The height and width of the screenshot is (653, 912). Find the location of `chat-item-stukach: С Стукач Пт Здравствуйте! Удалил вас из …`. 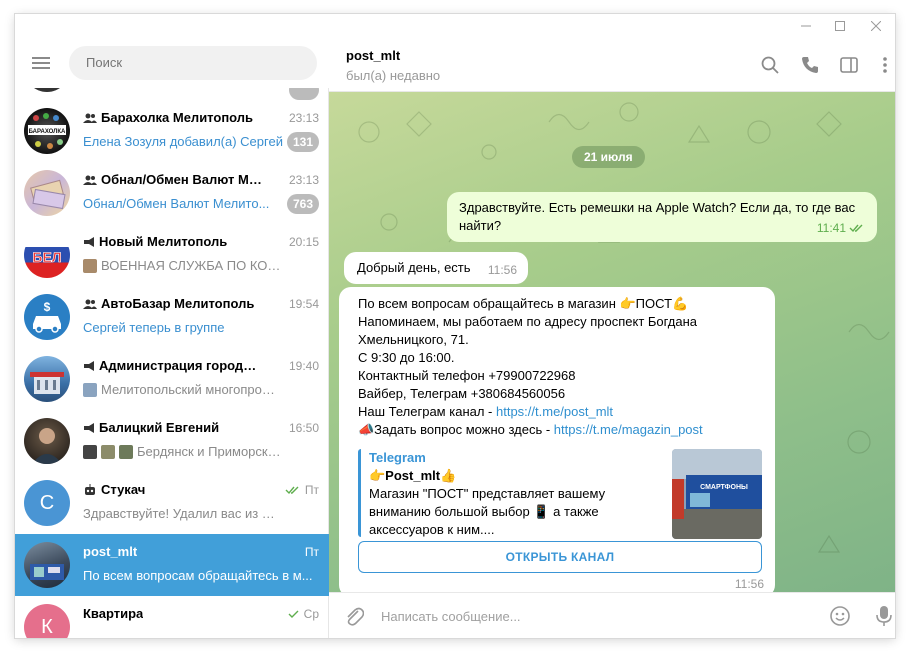

chat-item-stukach: С Стукач Пт Здравствуйте! Удалил вас из … is located at coordinates (172, 503).